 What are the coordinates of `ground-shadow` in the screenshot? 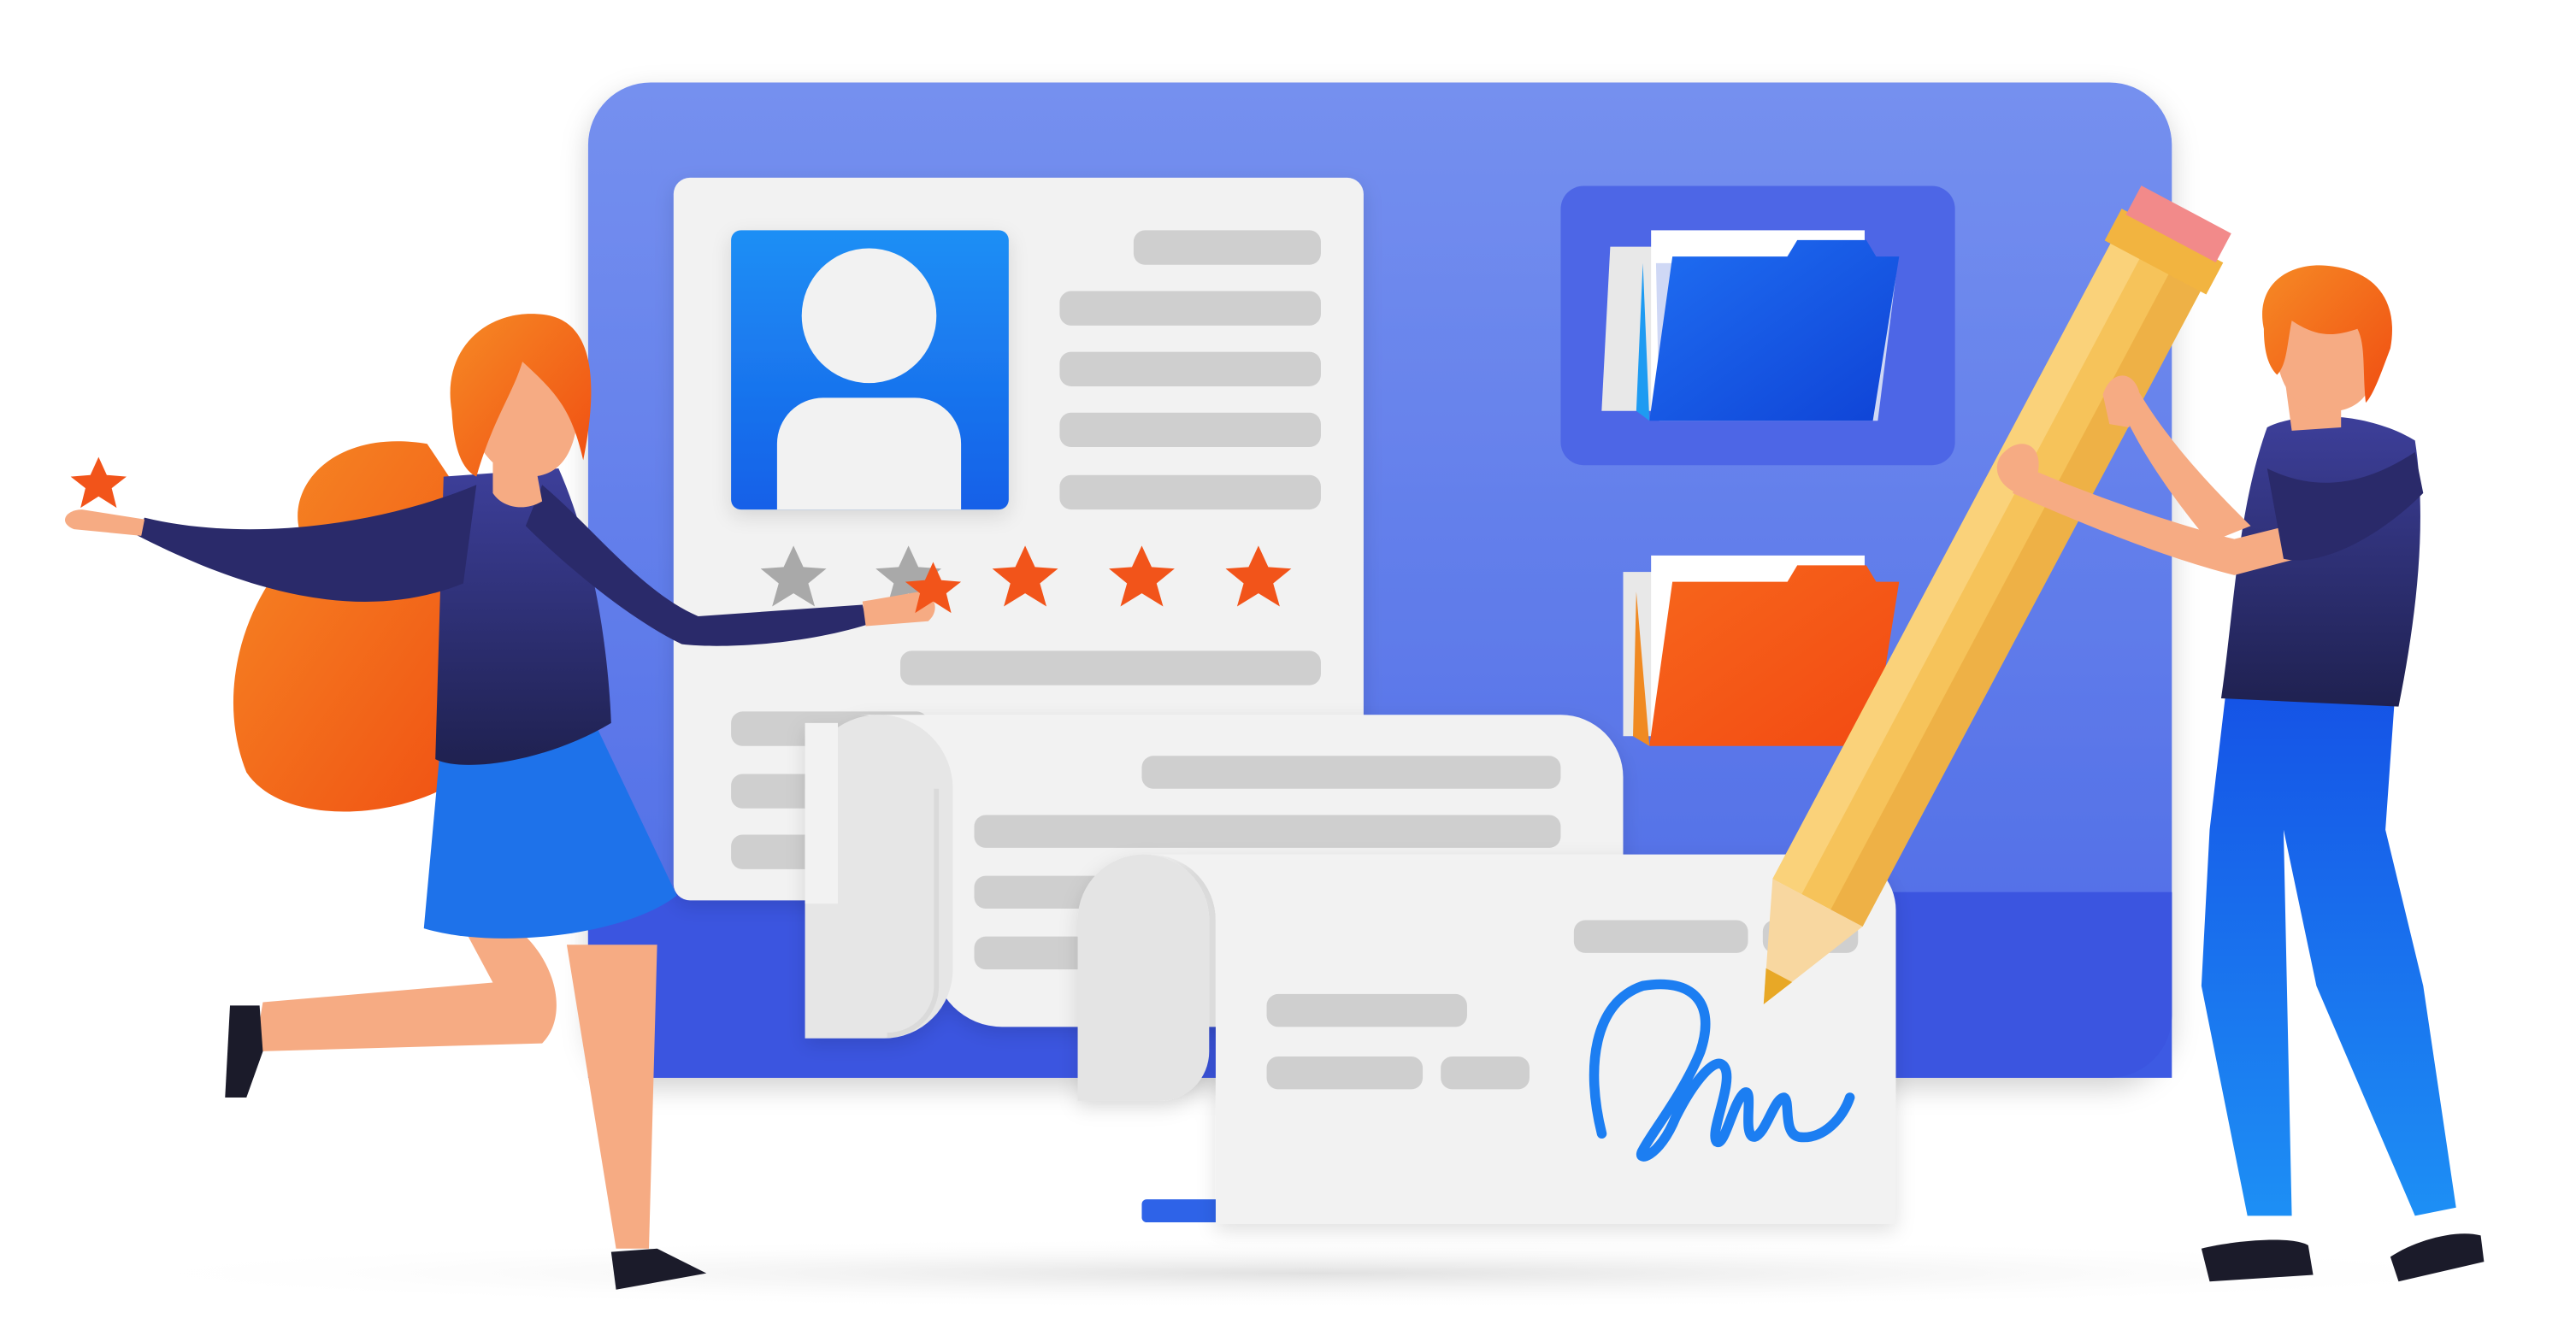 It's located at (1314, 1273).